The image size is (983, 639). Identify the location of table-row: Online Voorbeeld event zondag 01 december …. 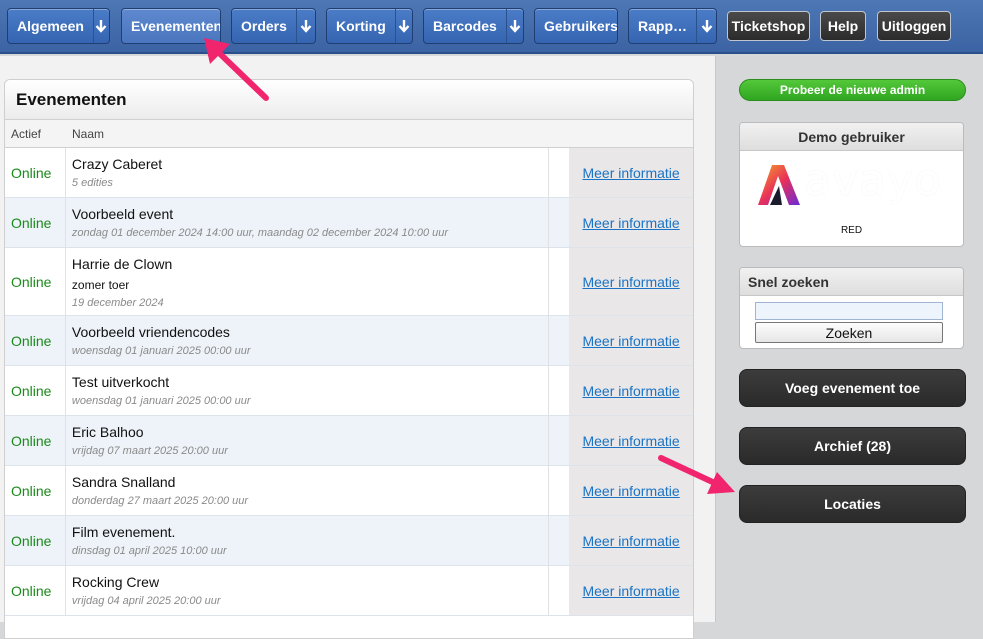
(349, 223).